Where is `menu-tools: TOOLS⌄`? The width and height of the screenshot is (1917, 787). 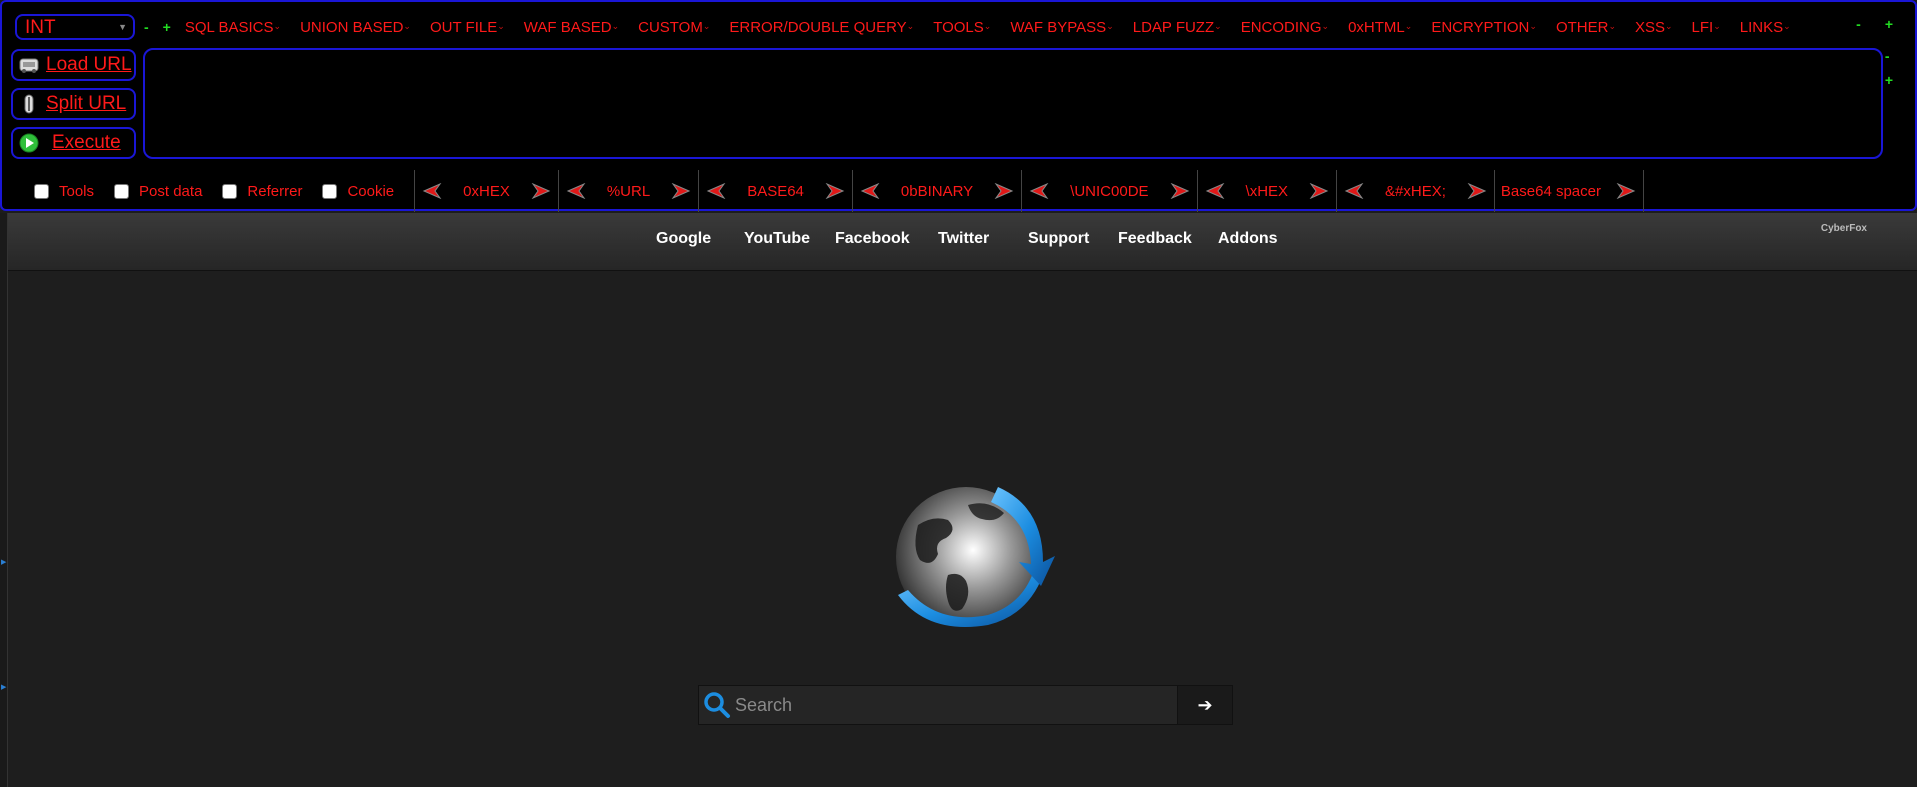 menu-tools: TOOLS⌄ is located at coordinates (962, 27).